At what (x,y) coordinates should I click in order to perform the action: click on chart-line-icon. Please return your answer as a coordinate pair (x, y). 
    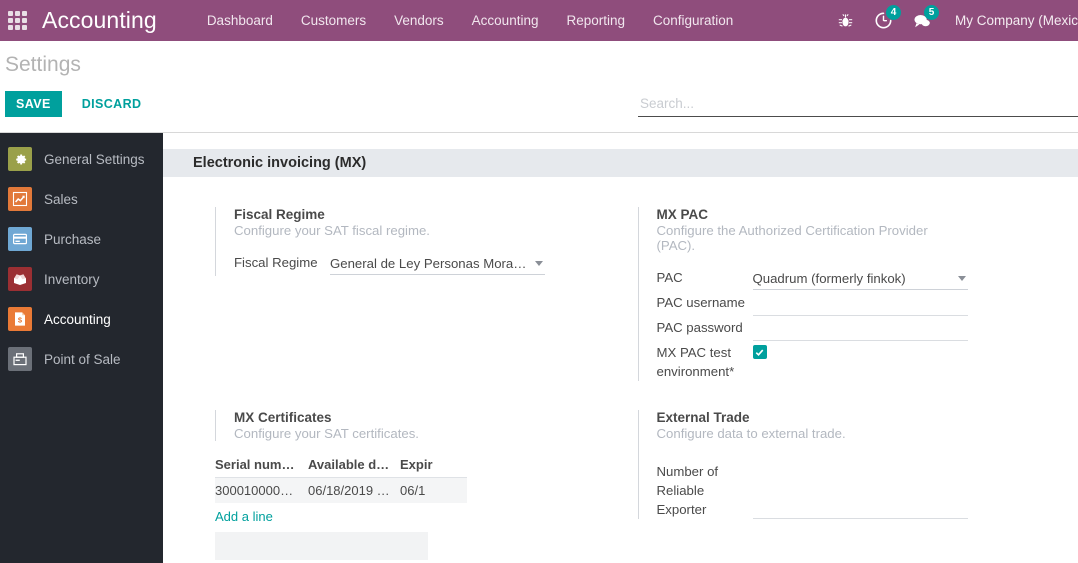
    Looking at the image, I should click on (20, 199).